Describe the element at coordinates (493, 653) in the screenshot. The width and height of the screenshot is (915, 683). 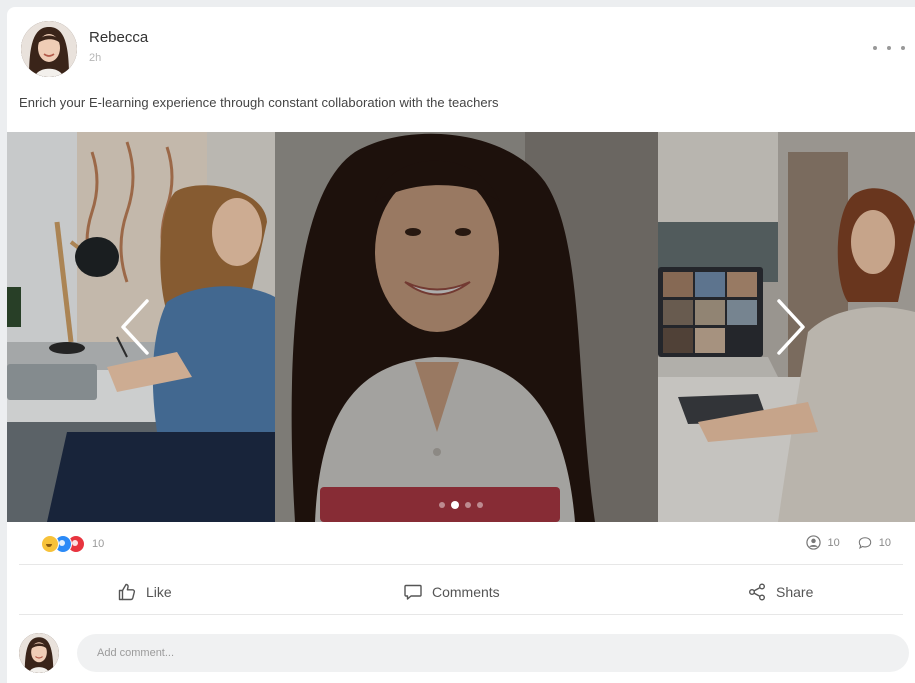
I see `add-comment-input` at that location.